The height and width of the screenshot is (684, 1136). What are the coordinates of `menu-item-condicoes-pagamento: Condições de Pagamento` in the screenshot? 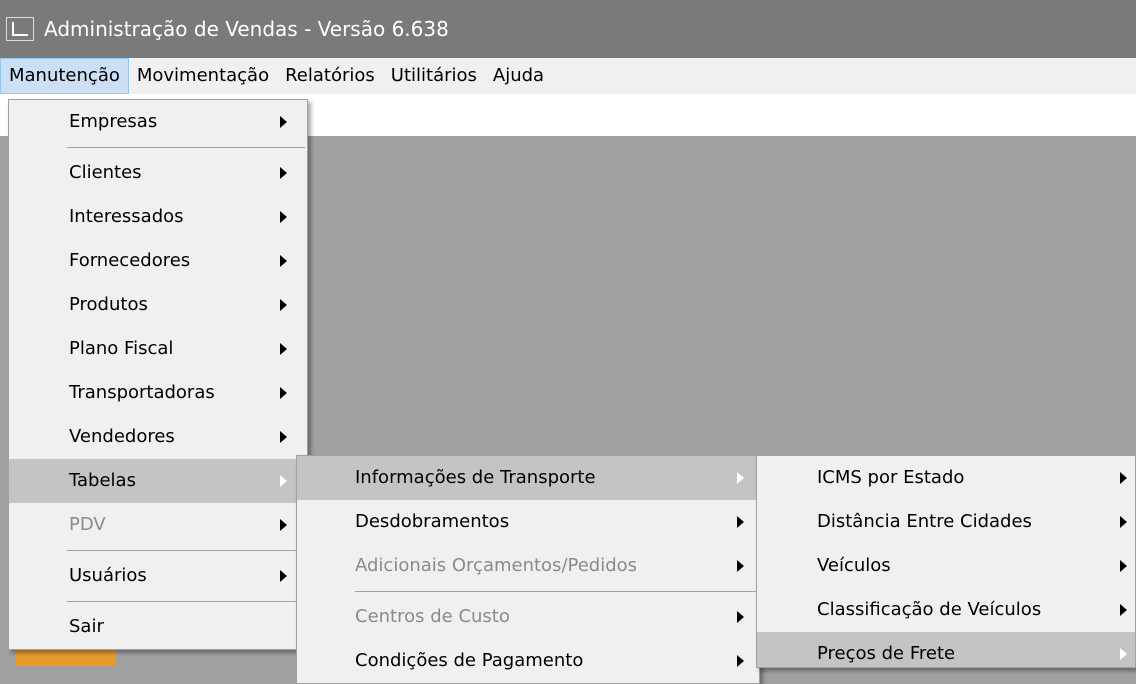 It's located at (528, 661).